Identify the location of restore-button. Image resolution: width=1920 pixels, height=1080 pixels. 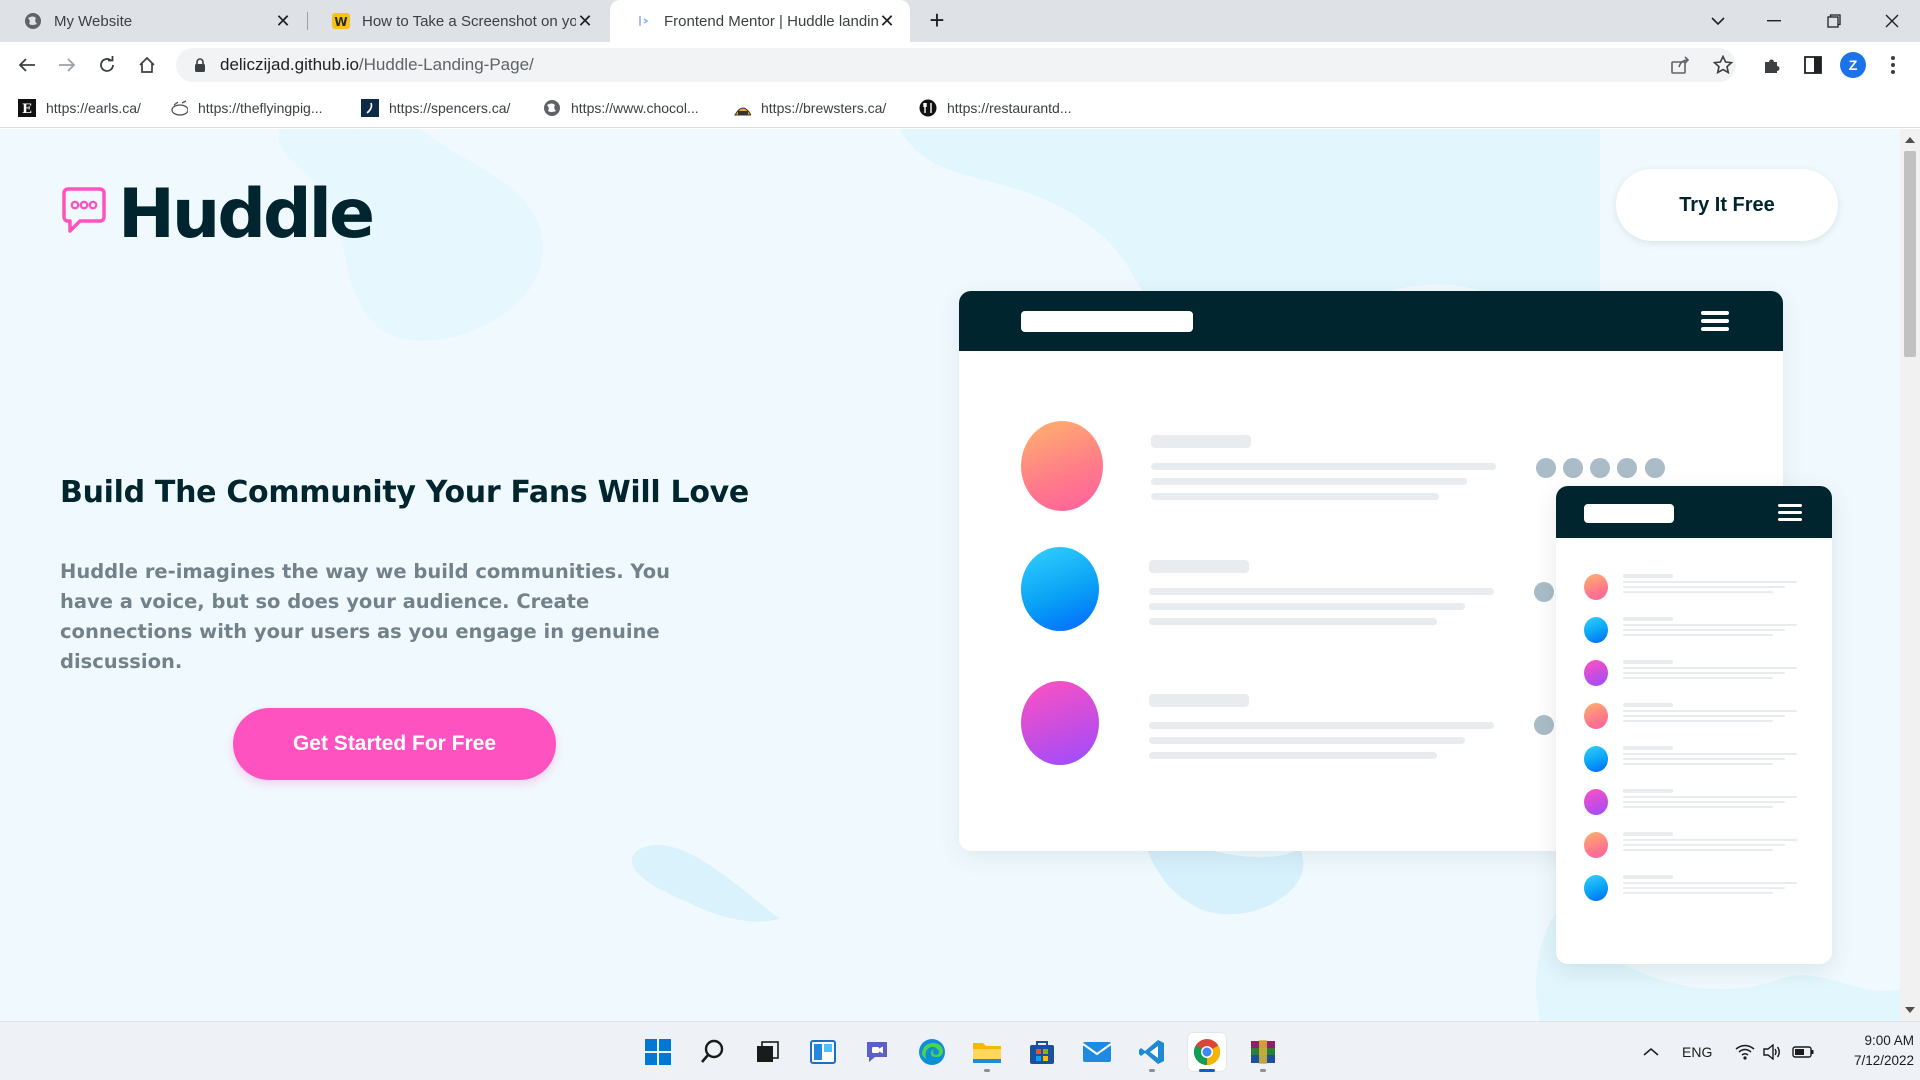
(1834, 21).